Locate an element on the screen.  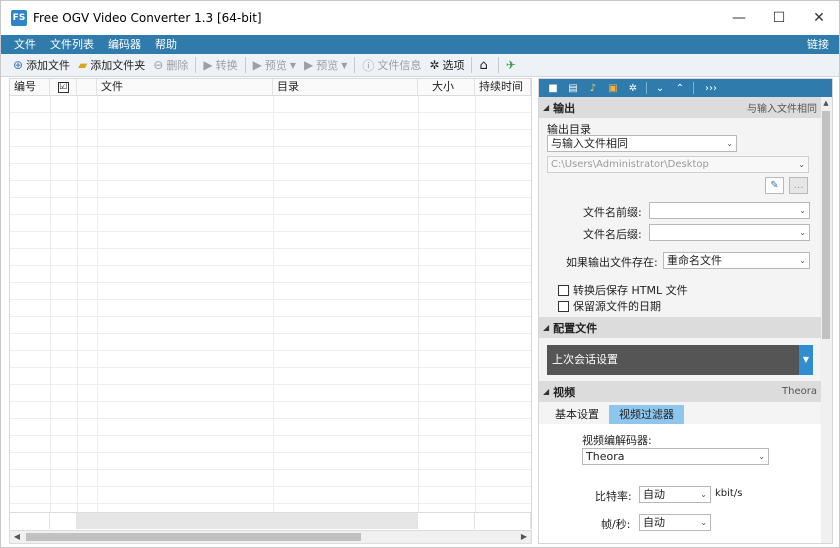
settings-vertical-scrollbar: ▲ is located at coordinates (826, 320).